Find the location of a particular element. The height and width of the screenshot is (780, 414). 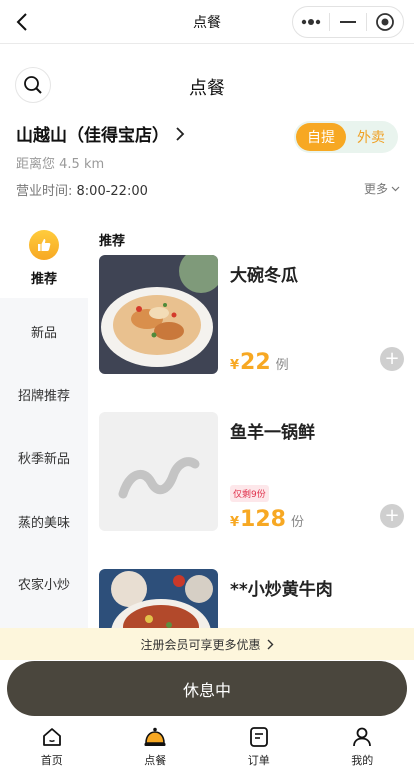

category-sidebar: 推荐 新品 招牌推荐 秋季新品 蒸的美味 农家小炒 is located at coordinates (44, 424).